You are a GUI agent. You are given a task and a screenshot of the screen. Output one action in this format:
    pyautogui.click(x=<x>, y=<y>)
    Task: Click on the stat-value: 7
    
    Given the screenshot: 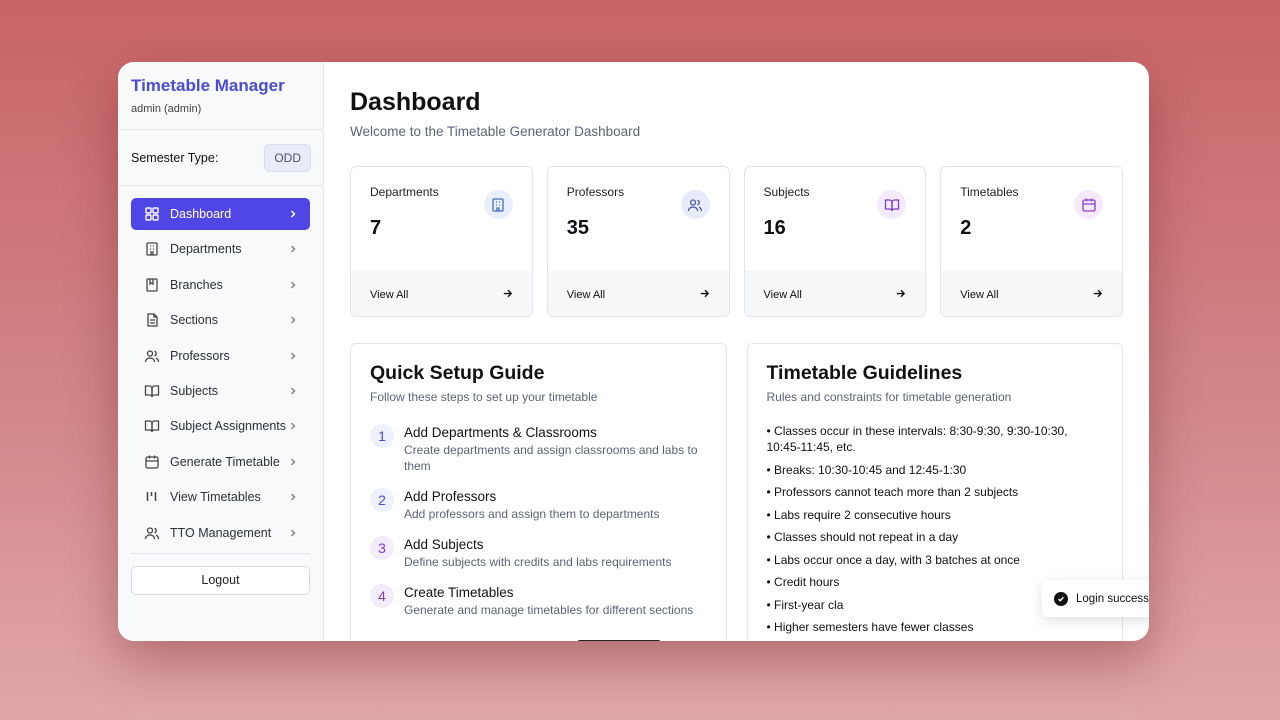 What is the action you would take?
    pyautogui.click(x=376, y=228)
    